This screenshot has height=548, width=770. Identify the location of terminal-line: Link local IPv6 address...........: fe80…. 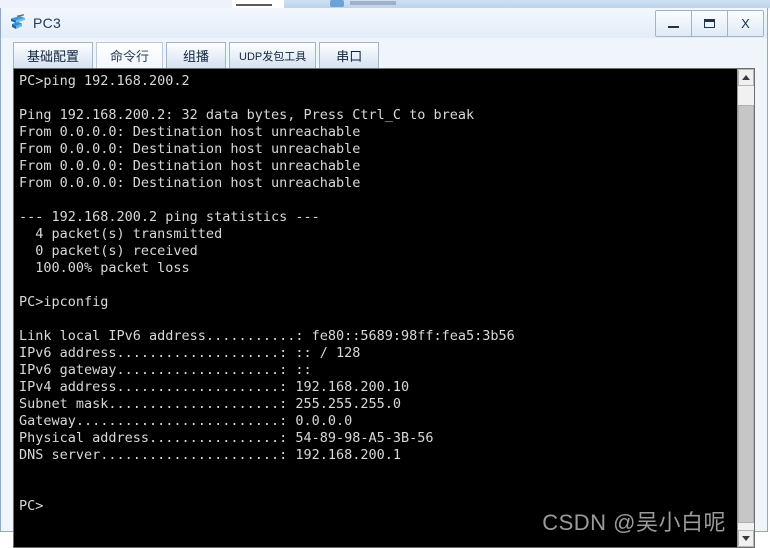
(267, 336).